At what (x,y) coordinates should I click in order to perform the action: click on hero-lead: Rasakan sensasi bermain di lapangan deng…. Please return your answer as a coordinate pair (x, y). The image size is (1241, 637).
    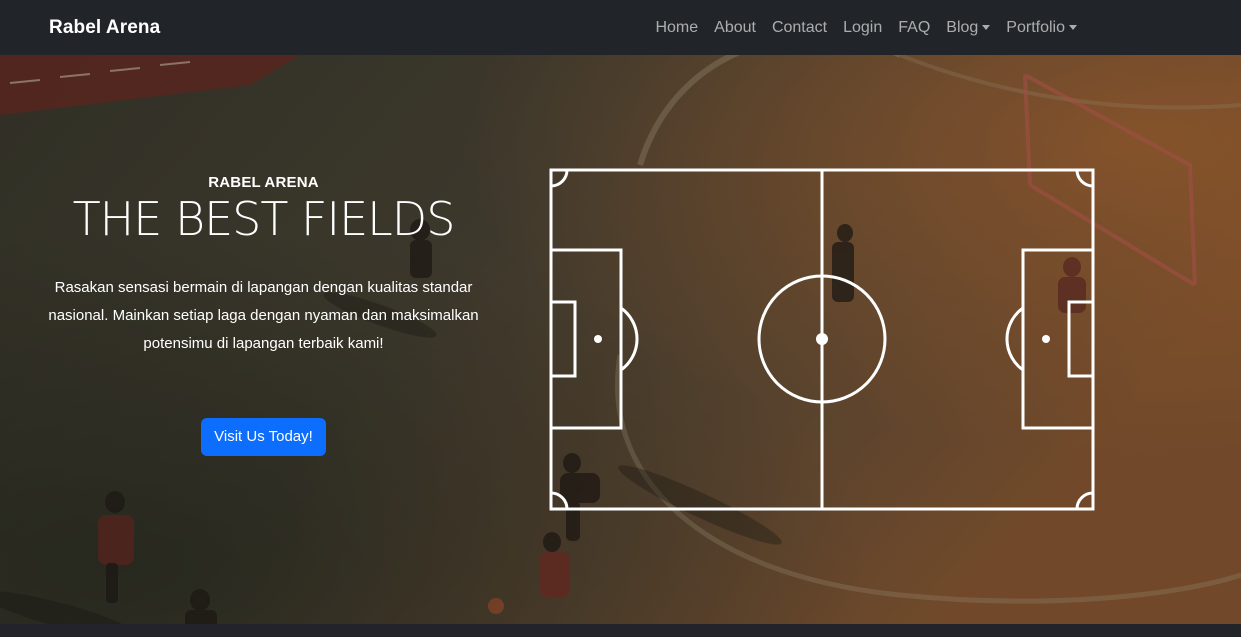
    Looking at the image, I should click on (263, 315).